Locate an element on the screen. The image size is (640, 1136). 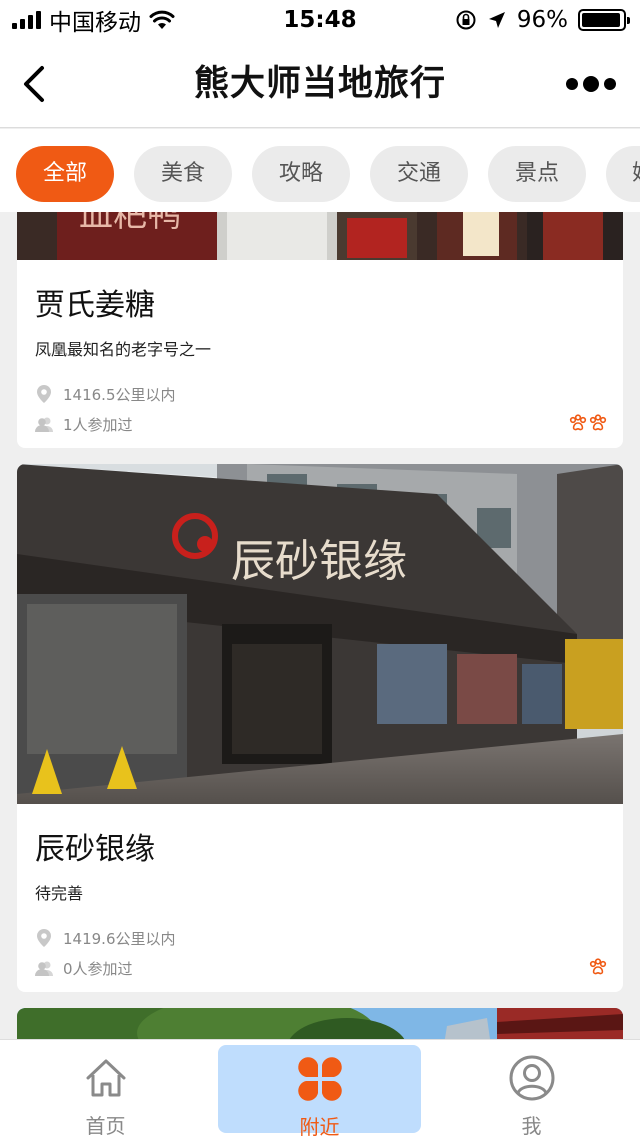
participants-row: 0人参加过 is located at coordinates (84, 968).